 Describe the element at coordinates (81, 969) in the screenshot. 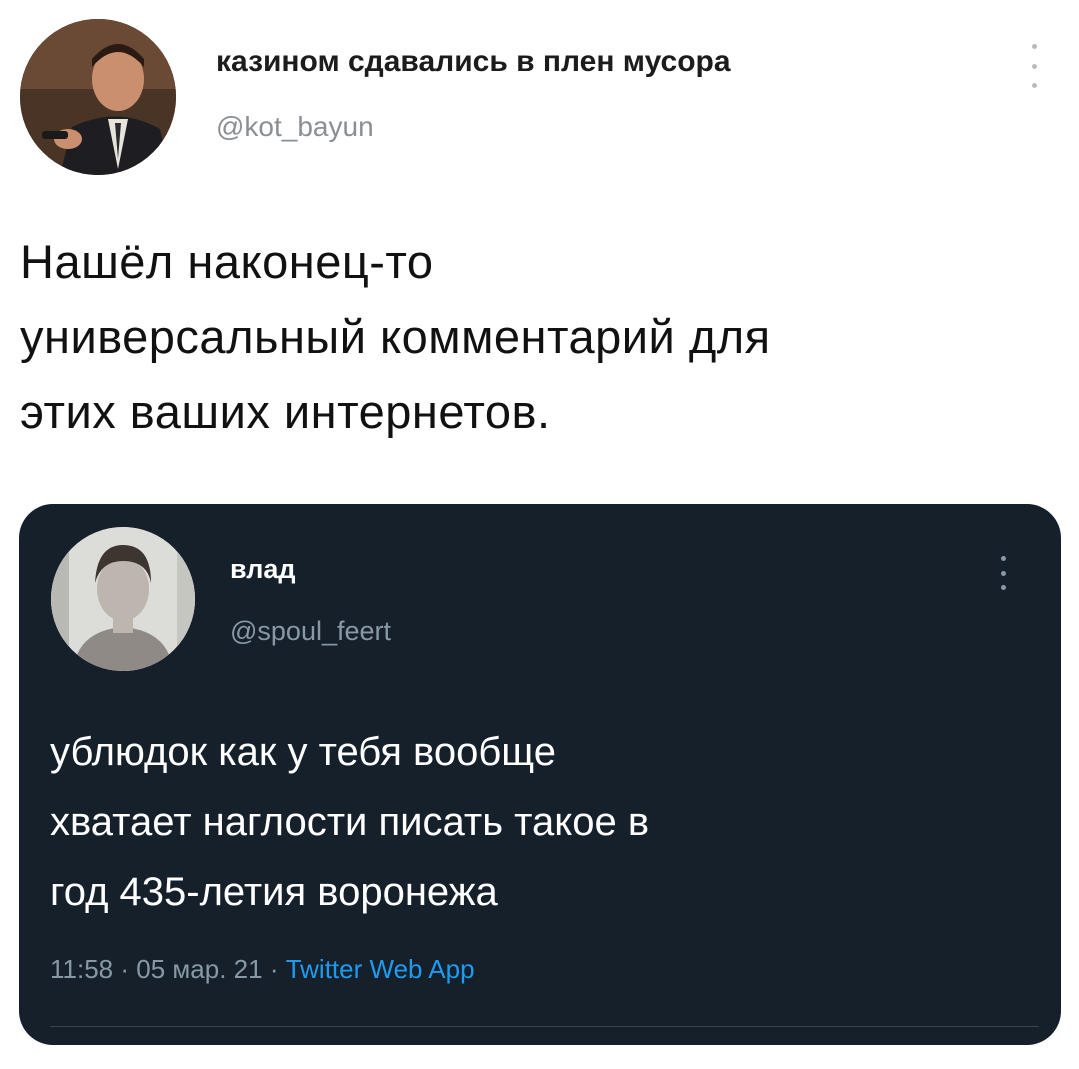

I see `tweet-time: 11:58` at that location.